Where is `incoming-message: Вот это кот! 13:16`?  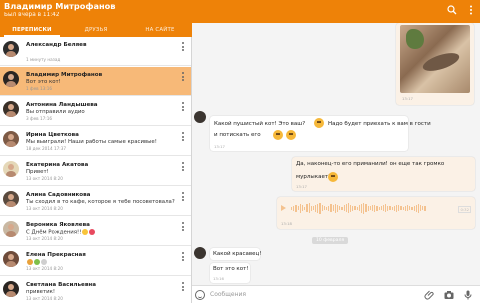
incoming-message: Вот это кот! 13:16 is located at coordinates (230, 273).